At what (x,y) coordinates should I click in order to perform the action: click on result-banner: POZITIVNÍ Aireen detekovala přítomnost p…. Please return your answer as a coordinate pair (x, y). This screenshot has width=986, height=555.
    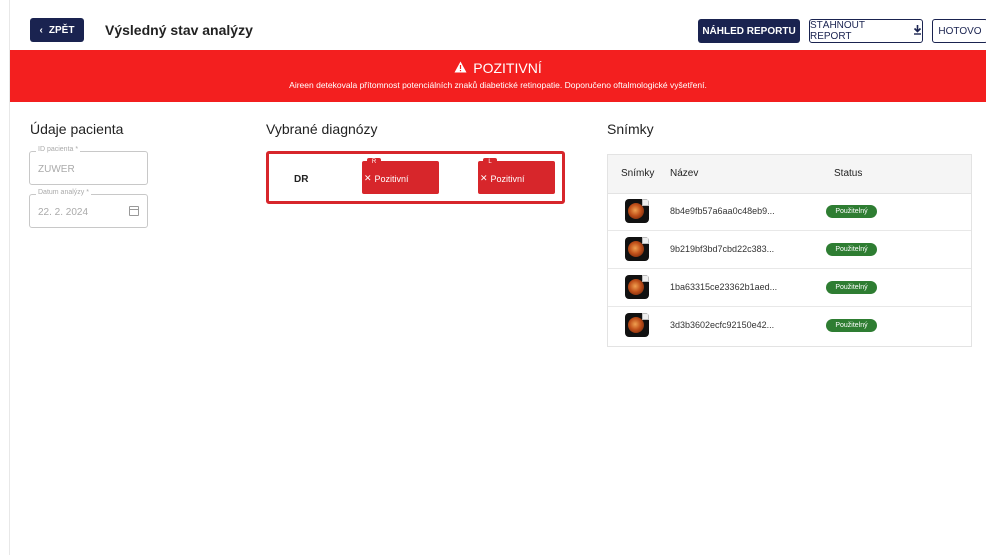
    Looking at the image, I should click on (498, 76).